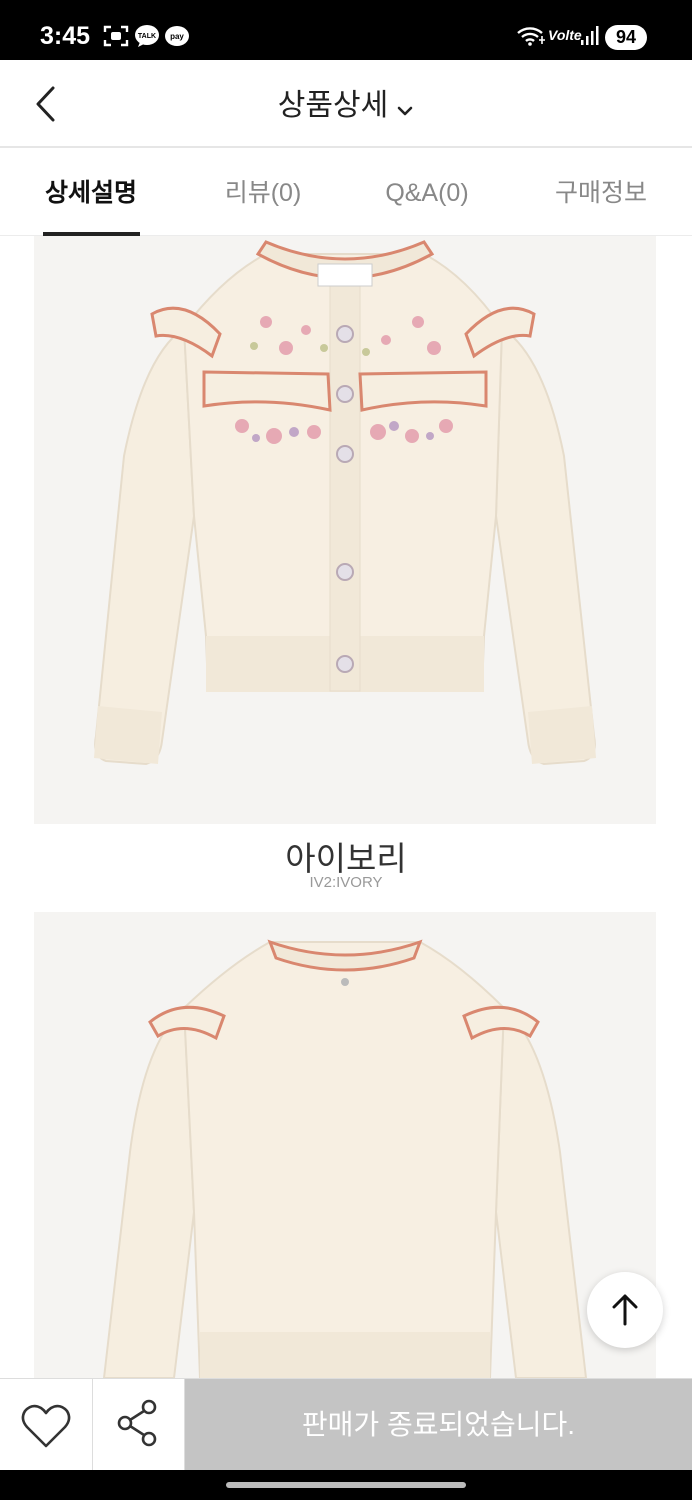 This screenshot has height=1500, width=692. What do you see at coordinates (346, 193) in the screenshot?
I see `tab-bar: 상세설명 리뷰(0) Q&A(0) 구매정보` at bounding box center [346, 193].